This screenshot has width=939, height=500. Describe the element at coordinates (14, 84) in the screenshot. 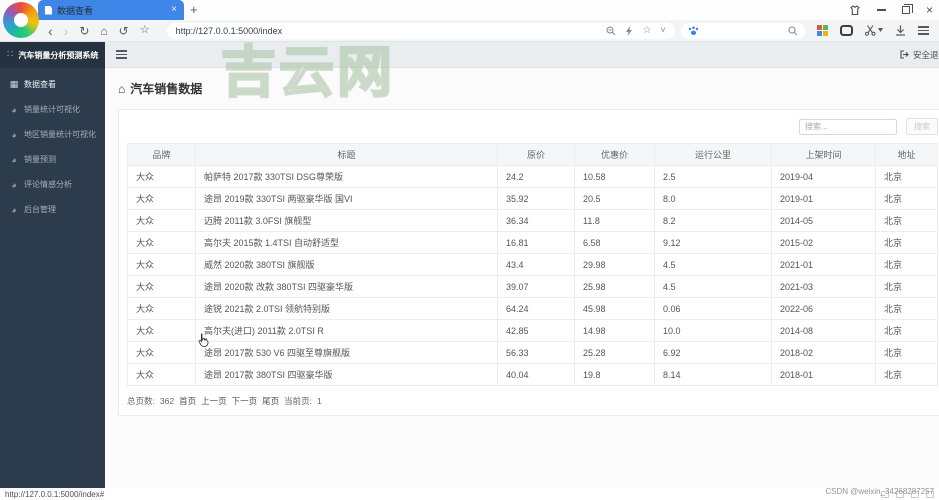

I see `table-icon: ▦` at that location.